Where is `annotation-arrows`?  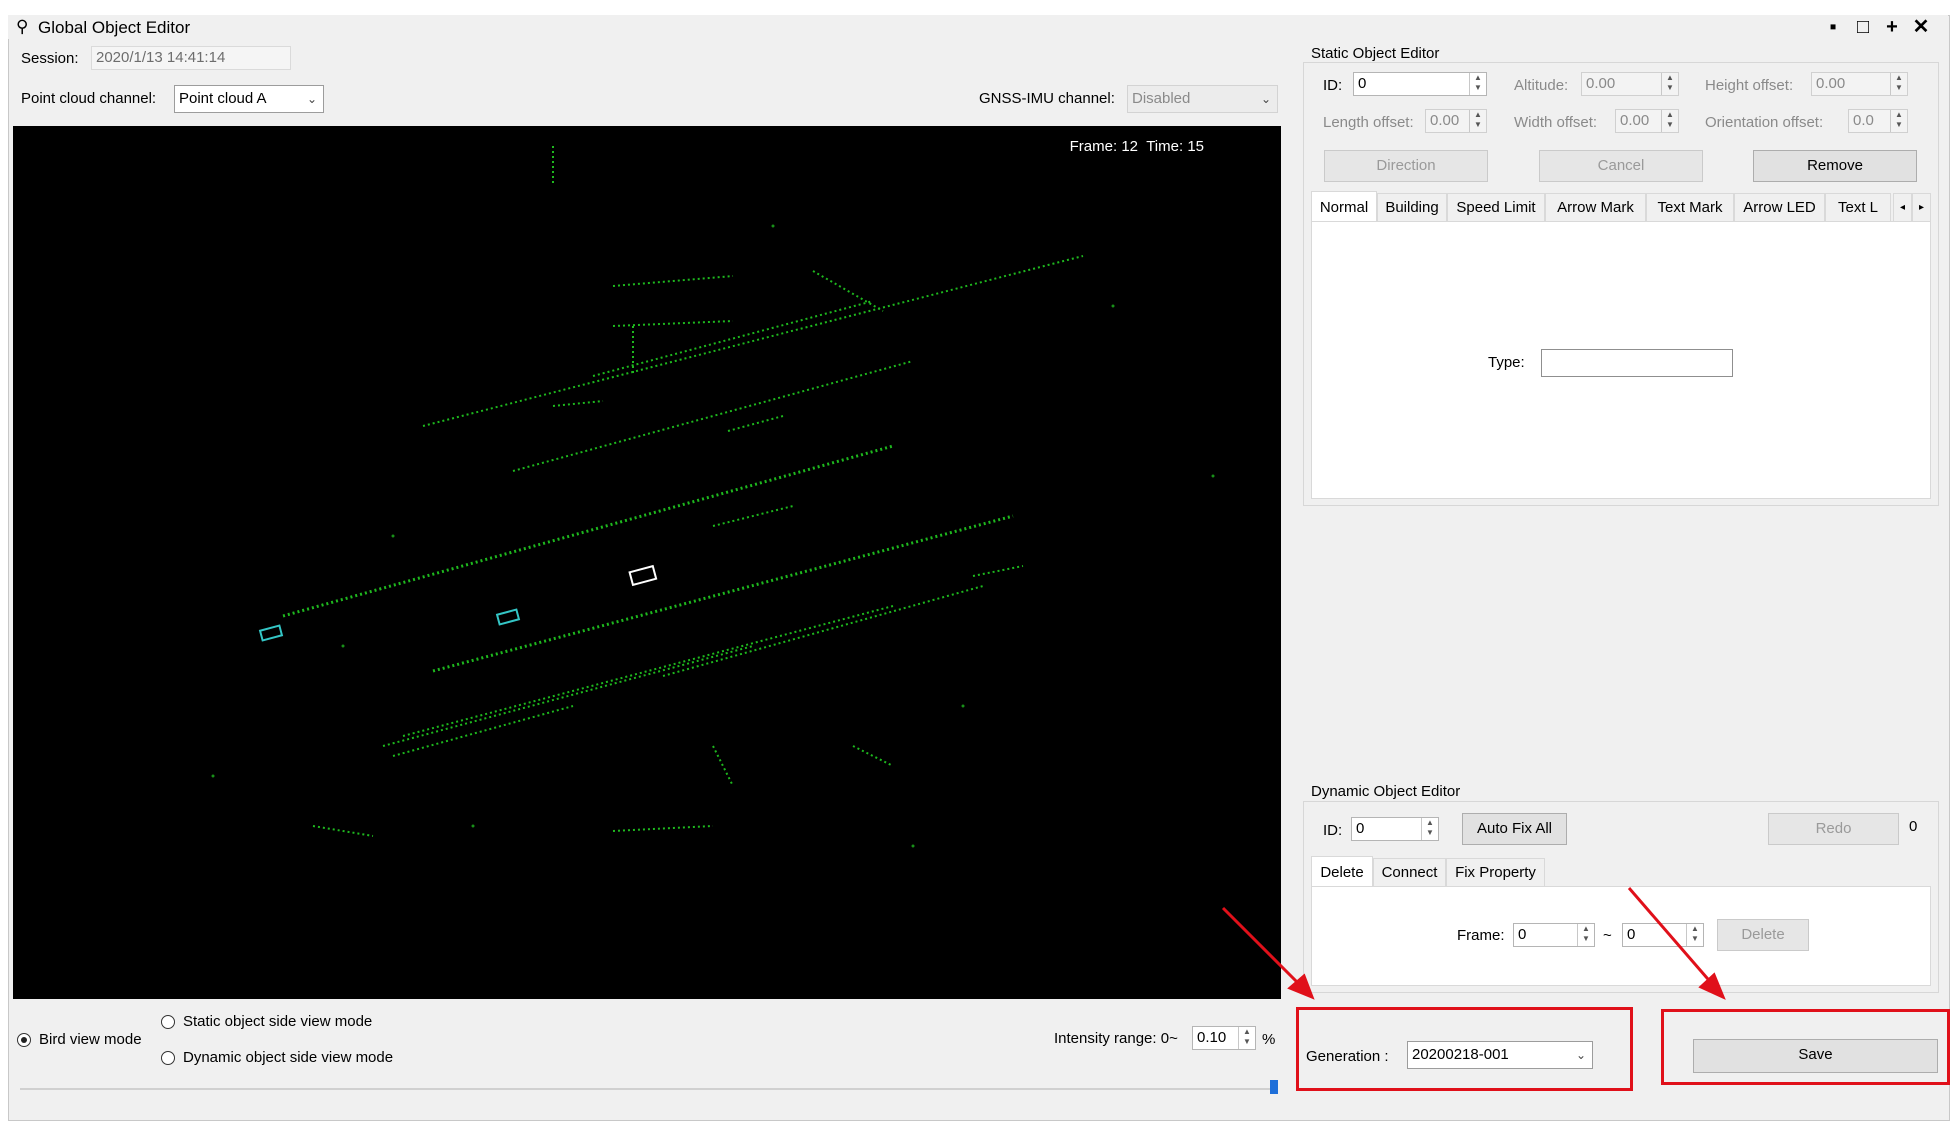
annotation-arrows is located at coordinates (1473, 943).